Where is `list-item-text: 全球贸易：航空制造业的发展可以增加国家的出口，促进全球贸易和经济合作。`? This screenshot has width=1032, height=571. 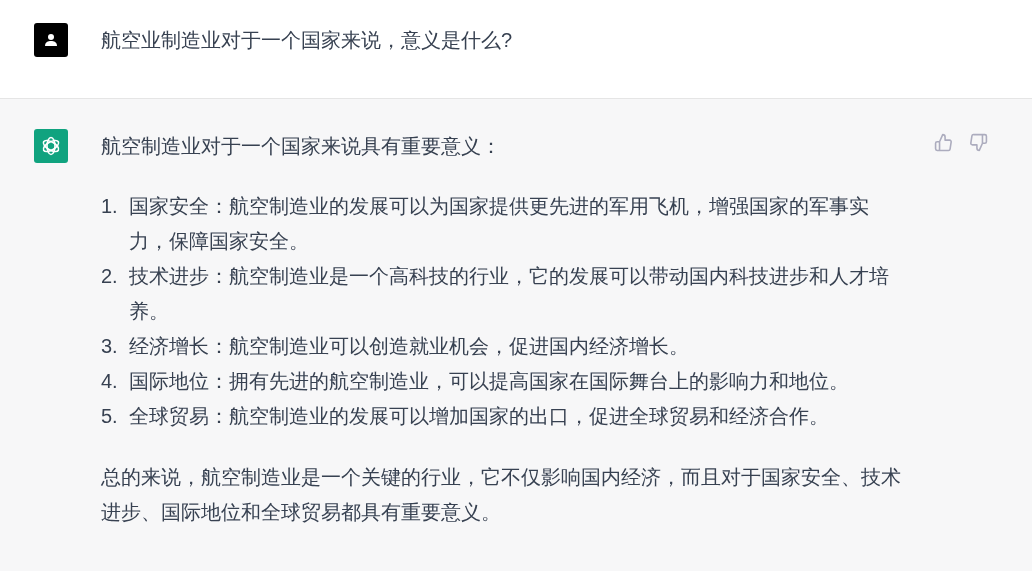 list-item-text: 全球贸易：航空制造业的发展可以增加国家的出口，促进全球贸易和经济合作。 is located at coordinates (479, 416).